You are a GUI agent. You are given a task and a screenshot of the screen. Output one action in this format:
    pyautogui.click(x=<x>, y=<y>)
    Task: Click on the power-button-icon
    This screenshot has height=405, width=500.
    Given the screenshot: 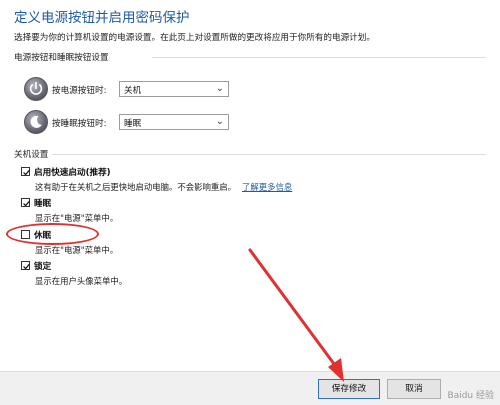 What is the action you would take?
    pyautogui.click(x=36, y=89)
    